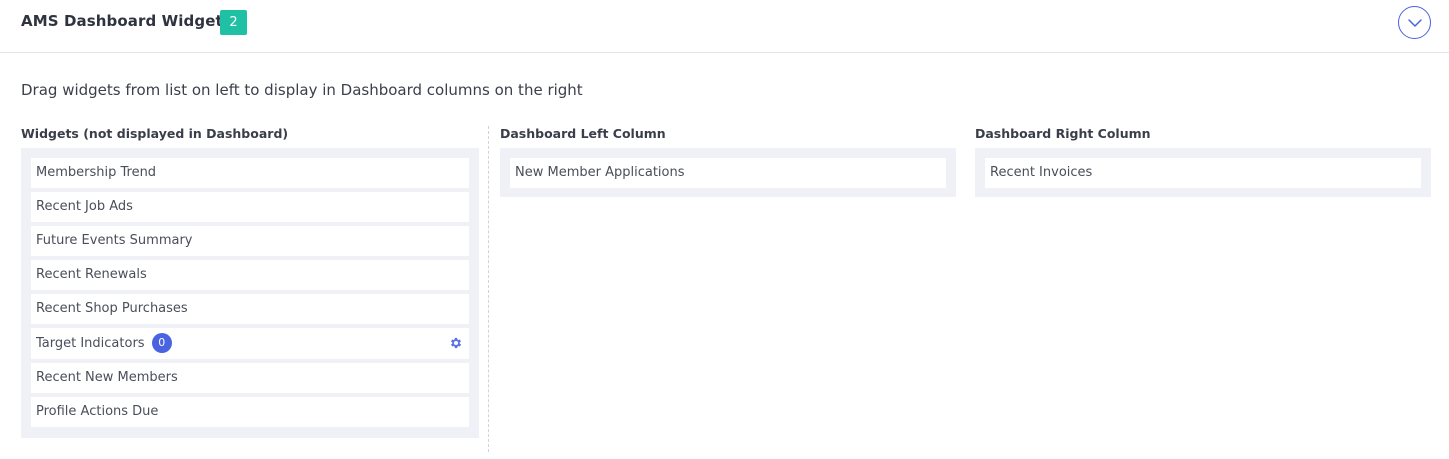  Describe the element at coordinates (161, 342) in the screenshot. I see `target-indicators-count-badge: 0` at that location.